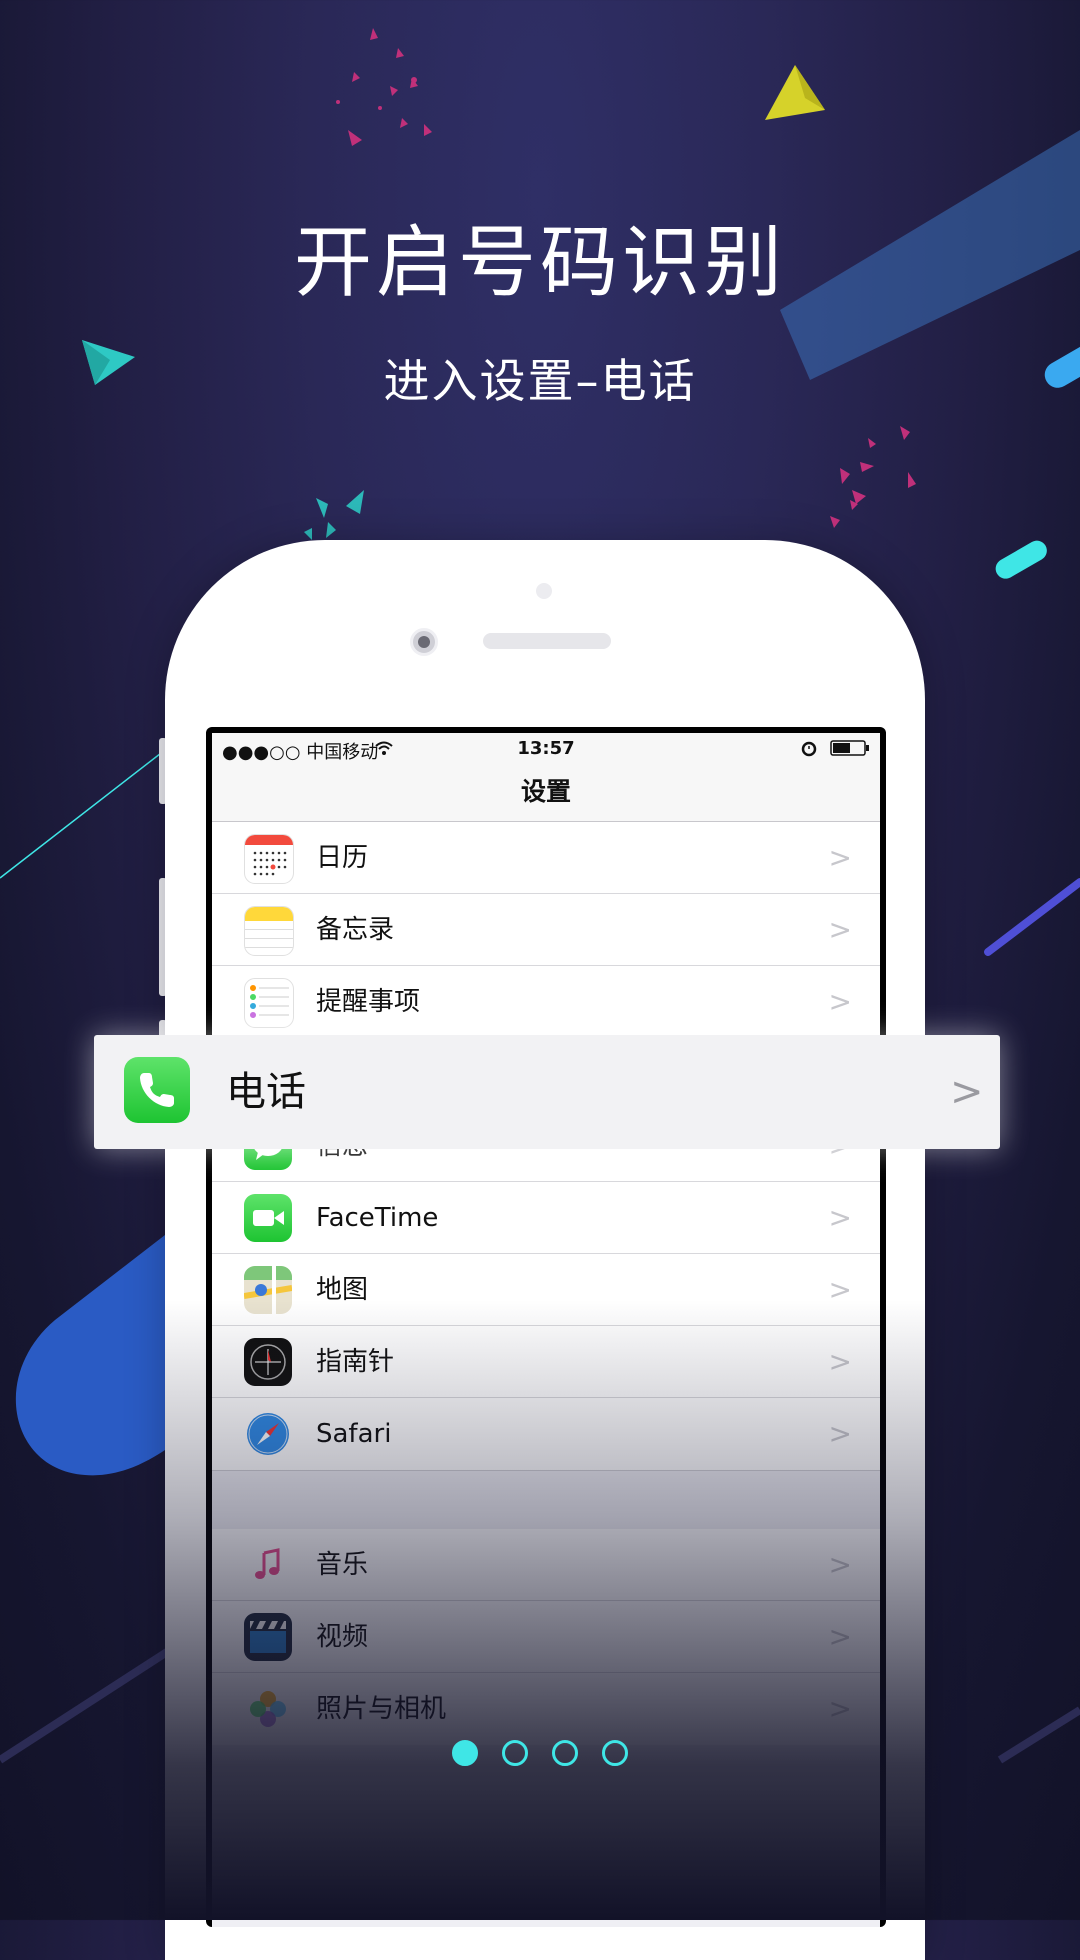  Describe the element at coordinates (342, 1637) in the screenshot. I see `settings-row-label: 视频` at that location.